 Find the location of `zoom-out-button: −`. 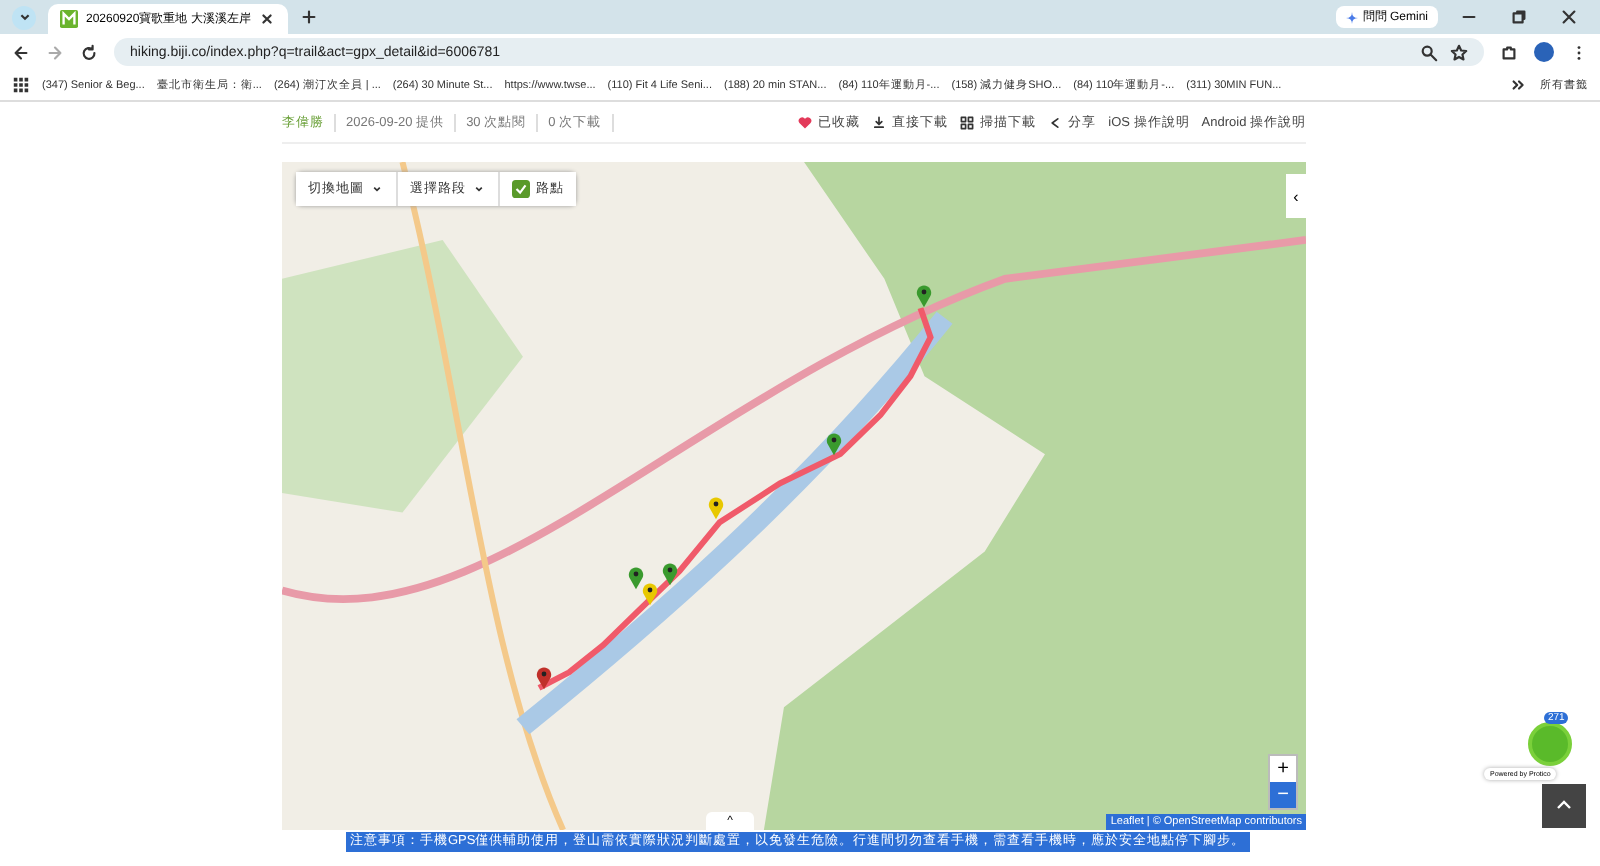

zoom-out-button: − is located at coordinates (1283, 795).